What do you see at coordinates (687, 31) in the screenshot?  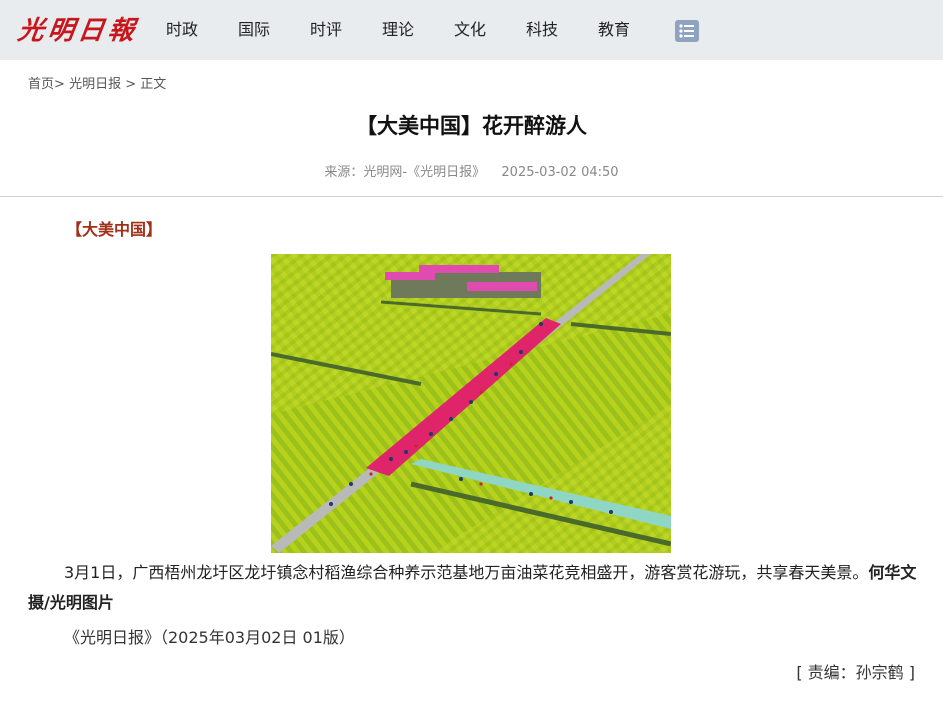 I see `list-menu-icon` at bounding box center [687, 31].